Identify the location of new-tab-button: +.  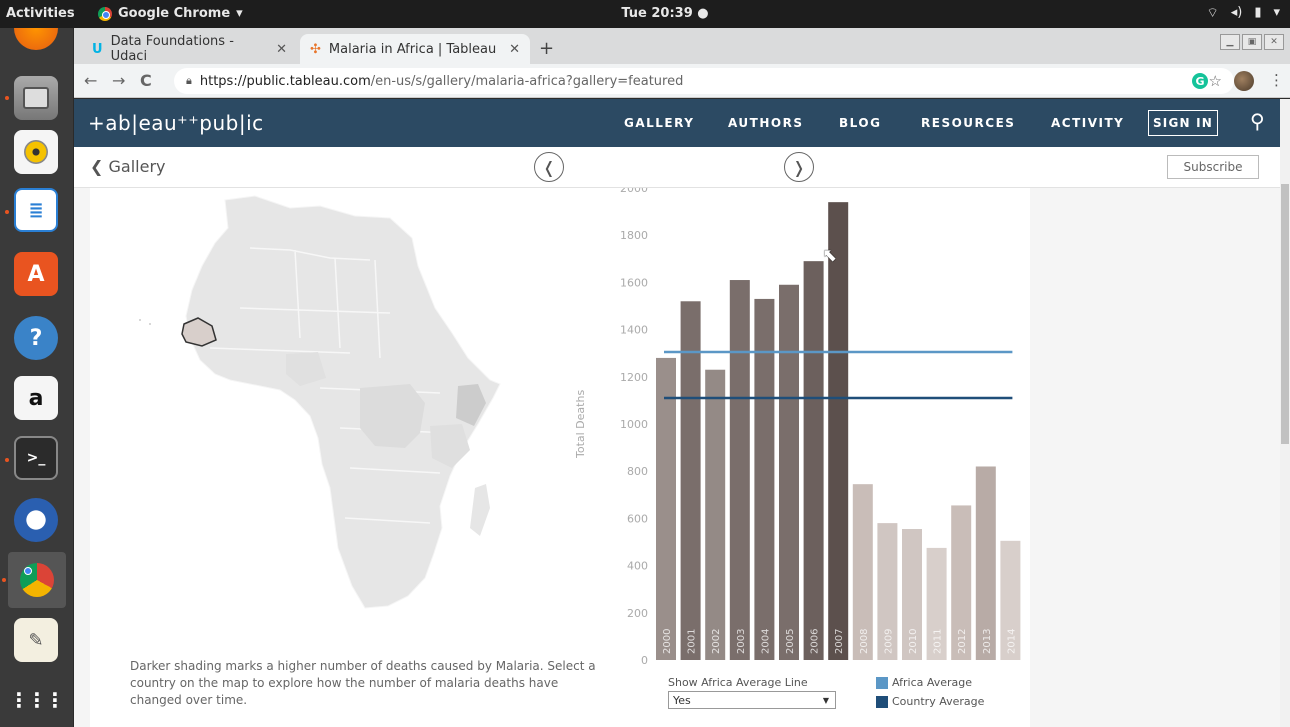
(546, 48).